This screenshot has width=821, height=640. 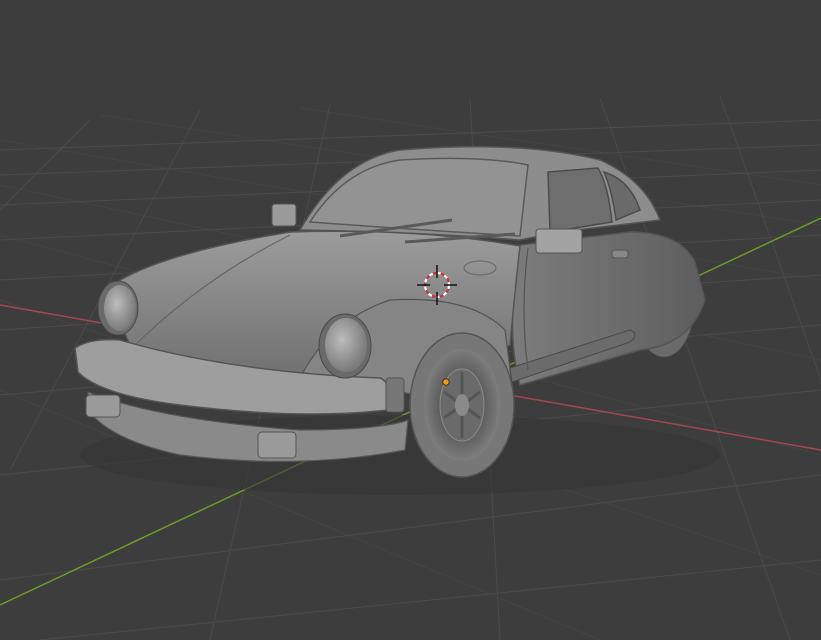 I want to click on turn-signal, so click(x=395, y=395).